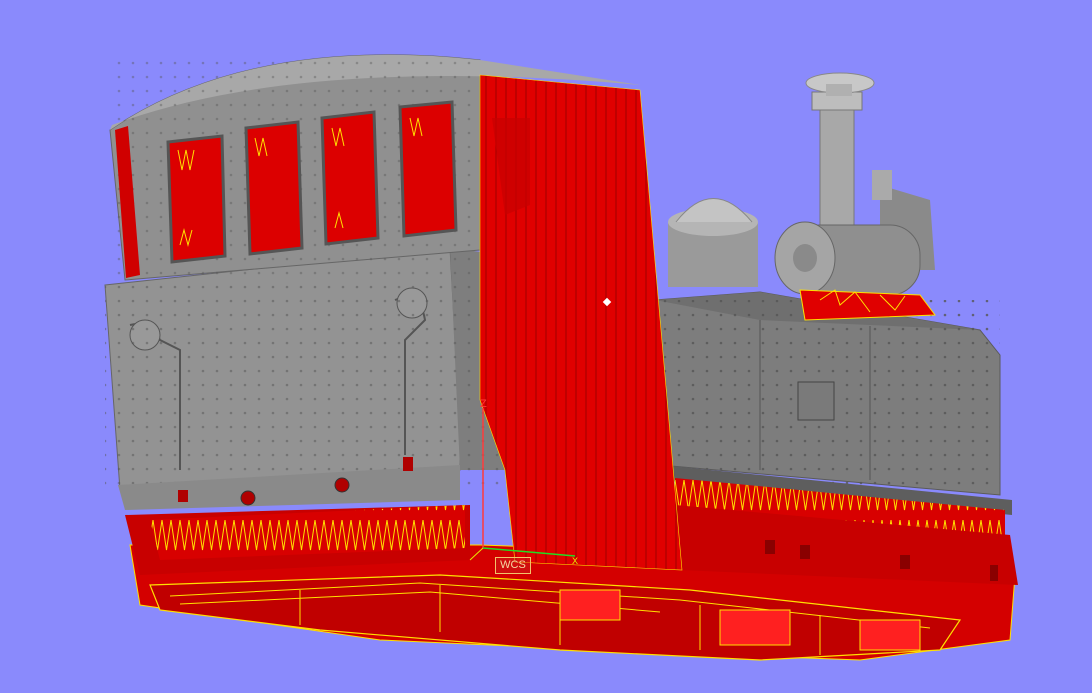 This screenshot has height=693, width=1092. Describe the element at coordinates (713, 243) in the screenshot. I see `steam-dome` at that location.